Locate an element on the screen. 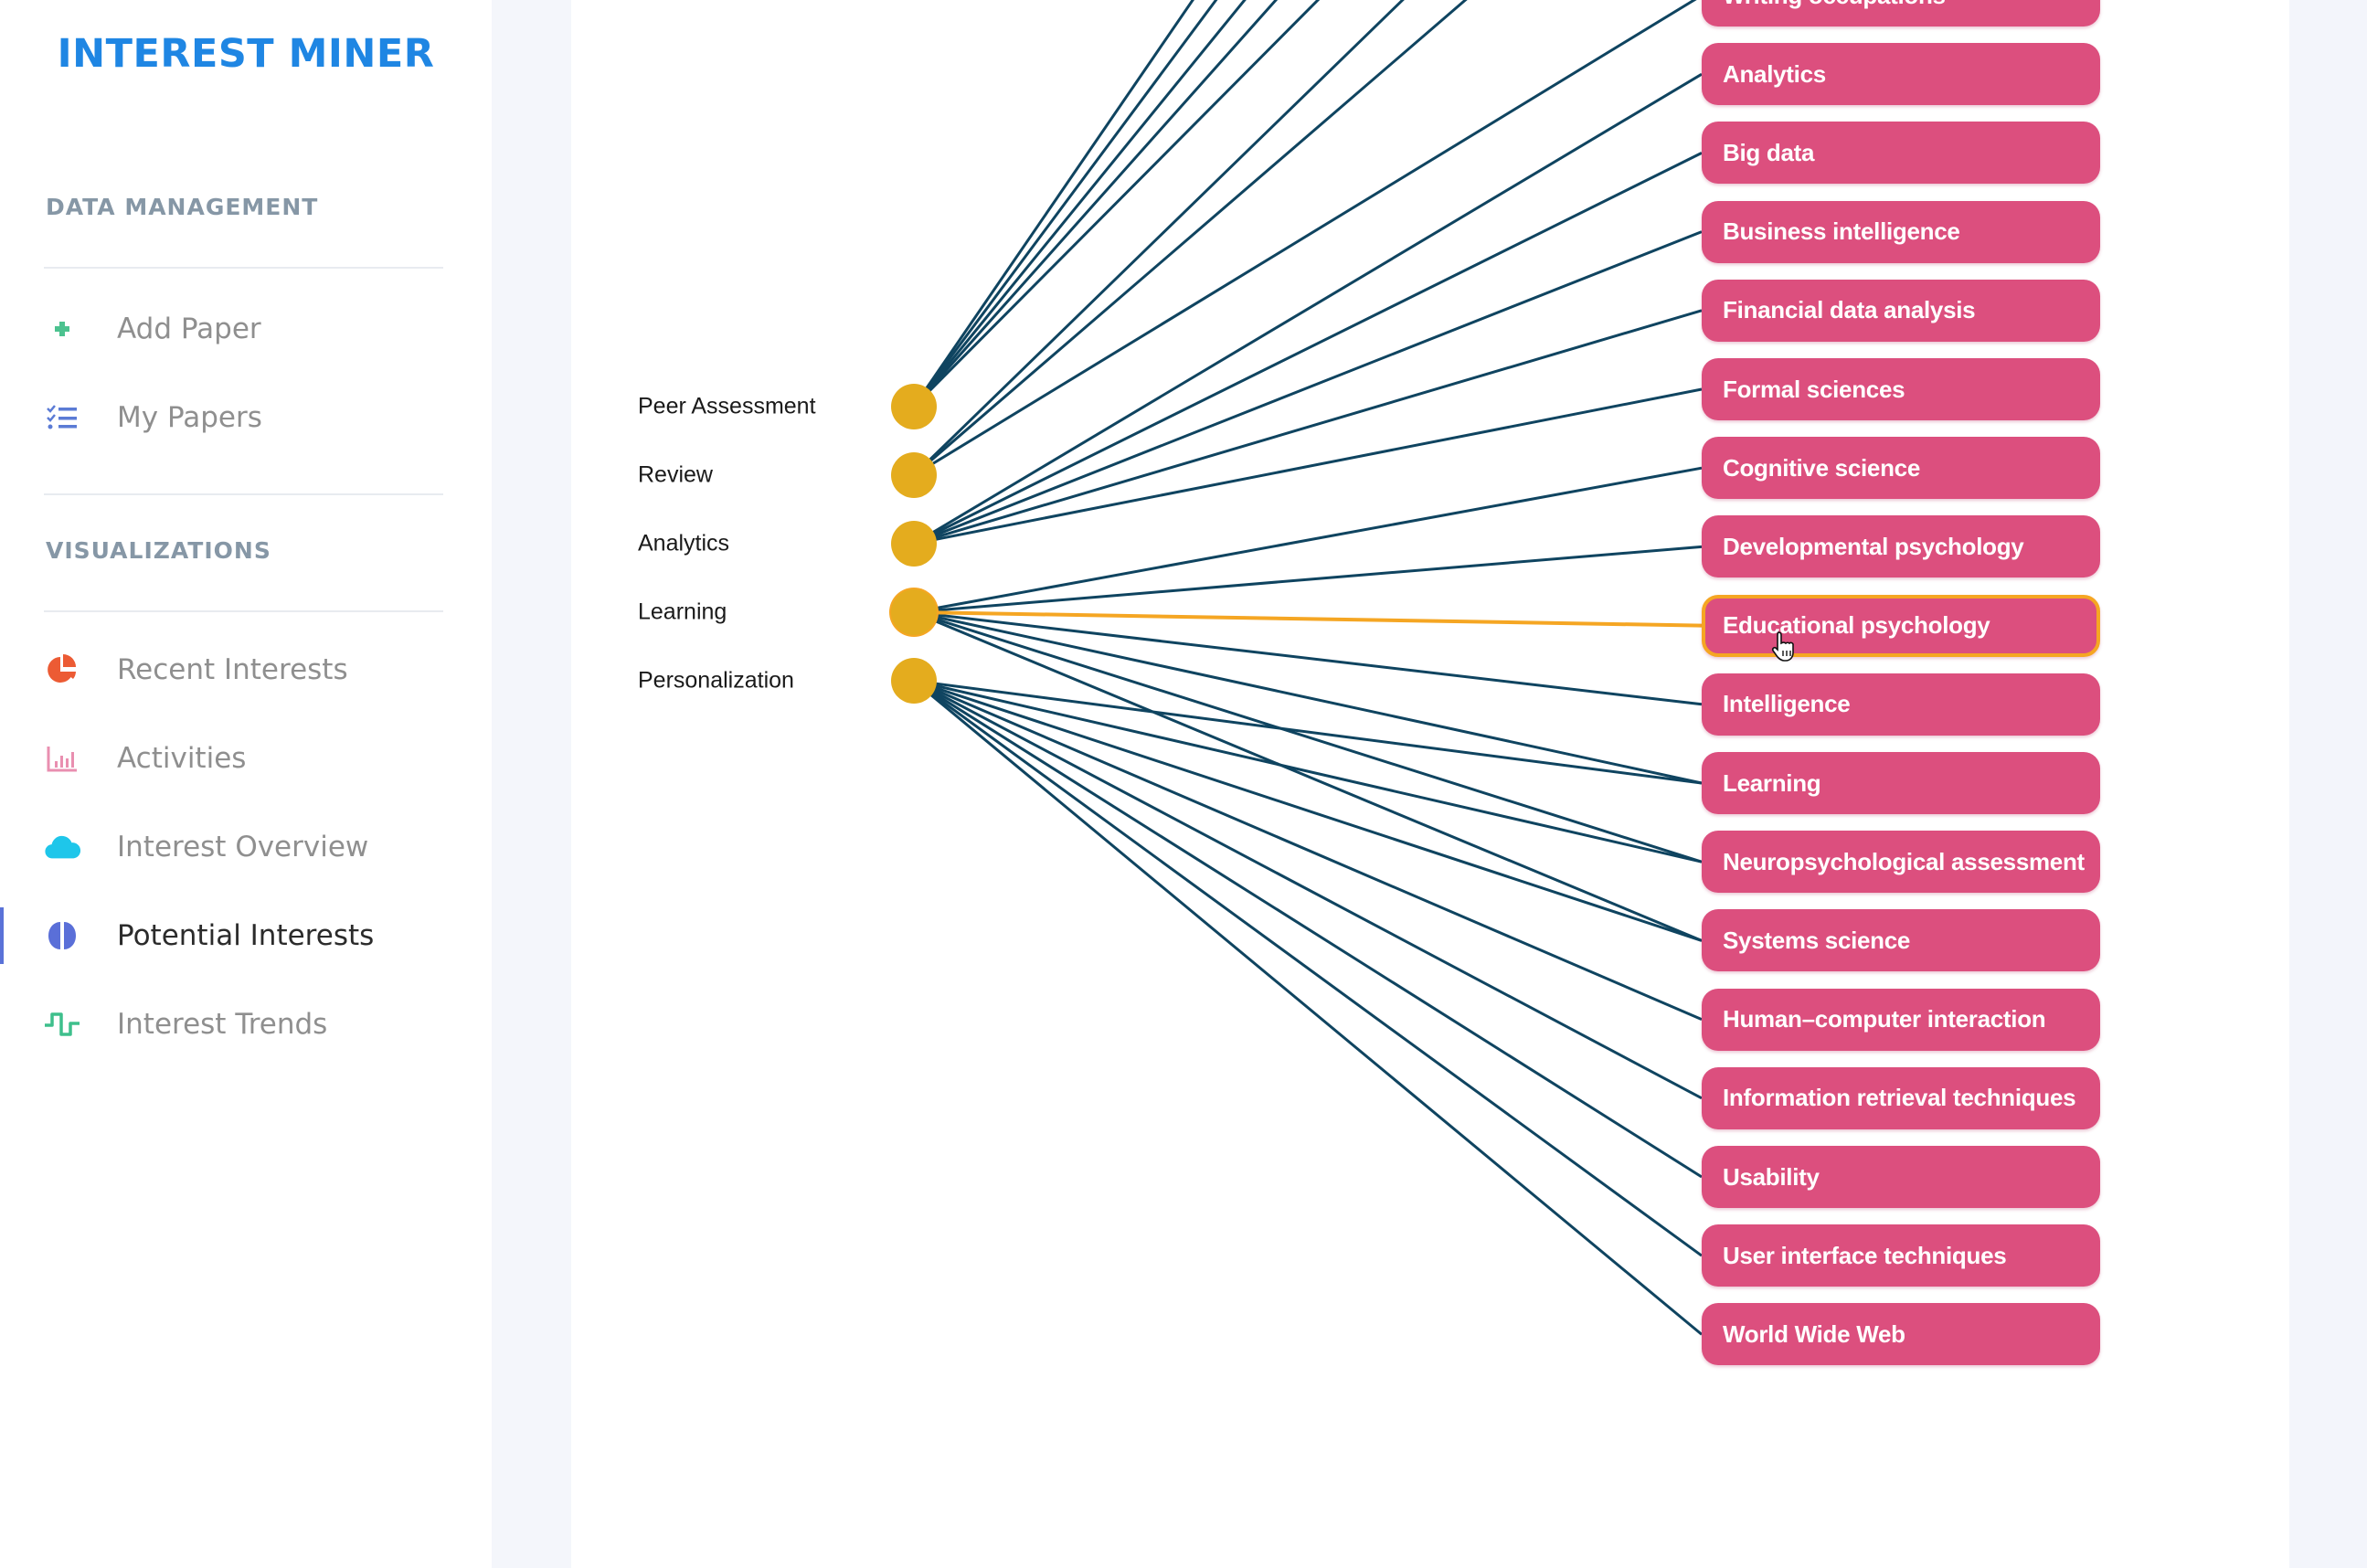  target-label: Developmental psychology is located at coordinates (1873, 546).